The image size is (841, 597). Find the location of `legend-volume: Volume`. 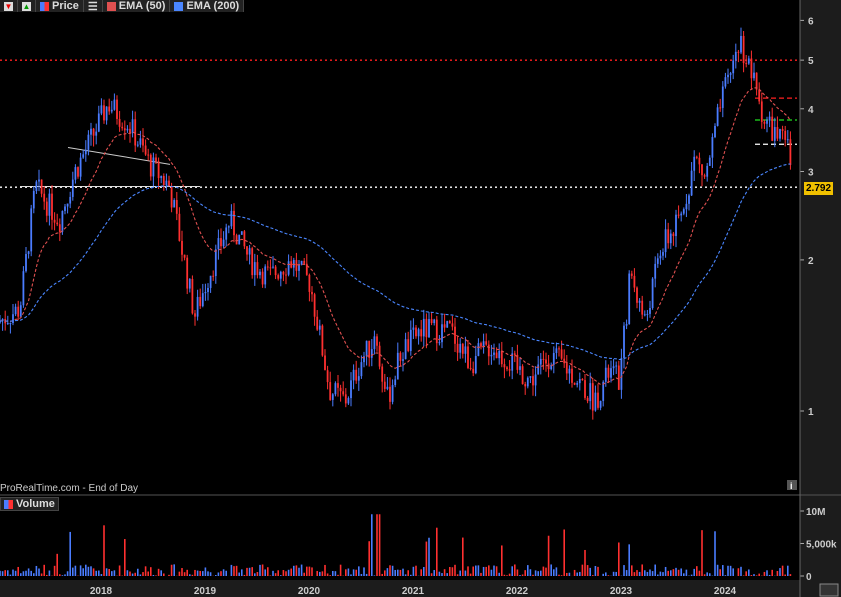

legend-volume: Volume is located at coordinates (29, 504).